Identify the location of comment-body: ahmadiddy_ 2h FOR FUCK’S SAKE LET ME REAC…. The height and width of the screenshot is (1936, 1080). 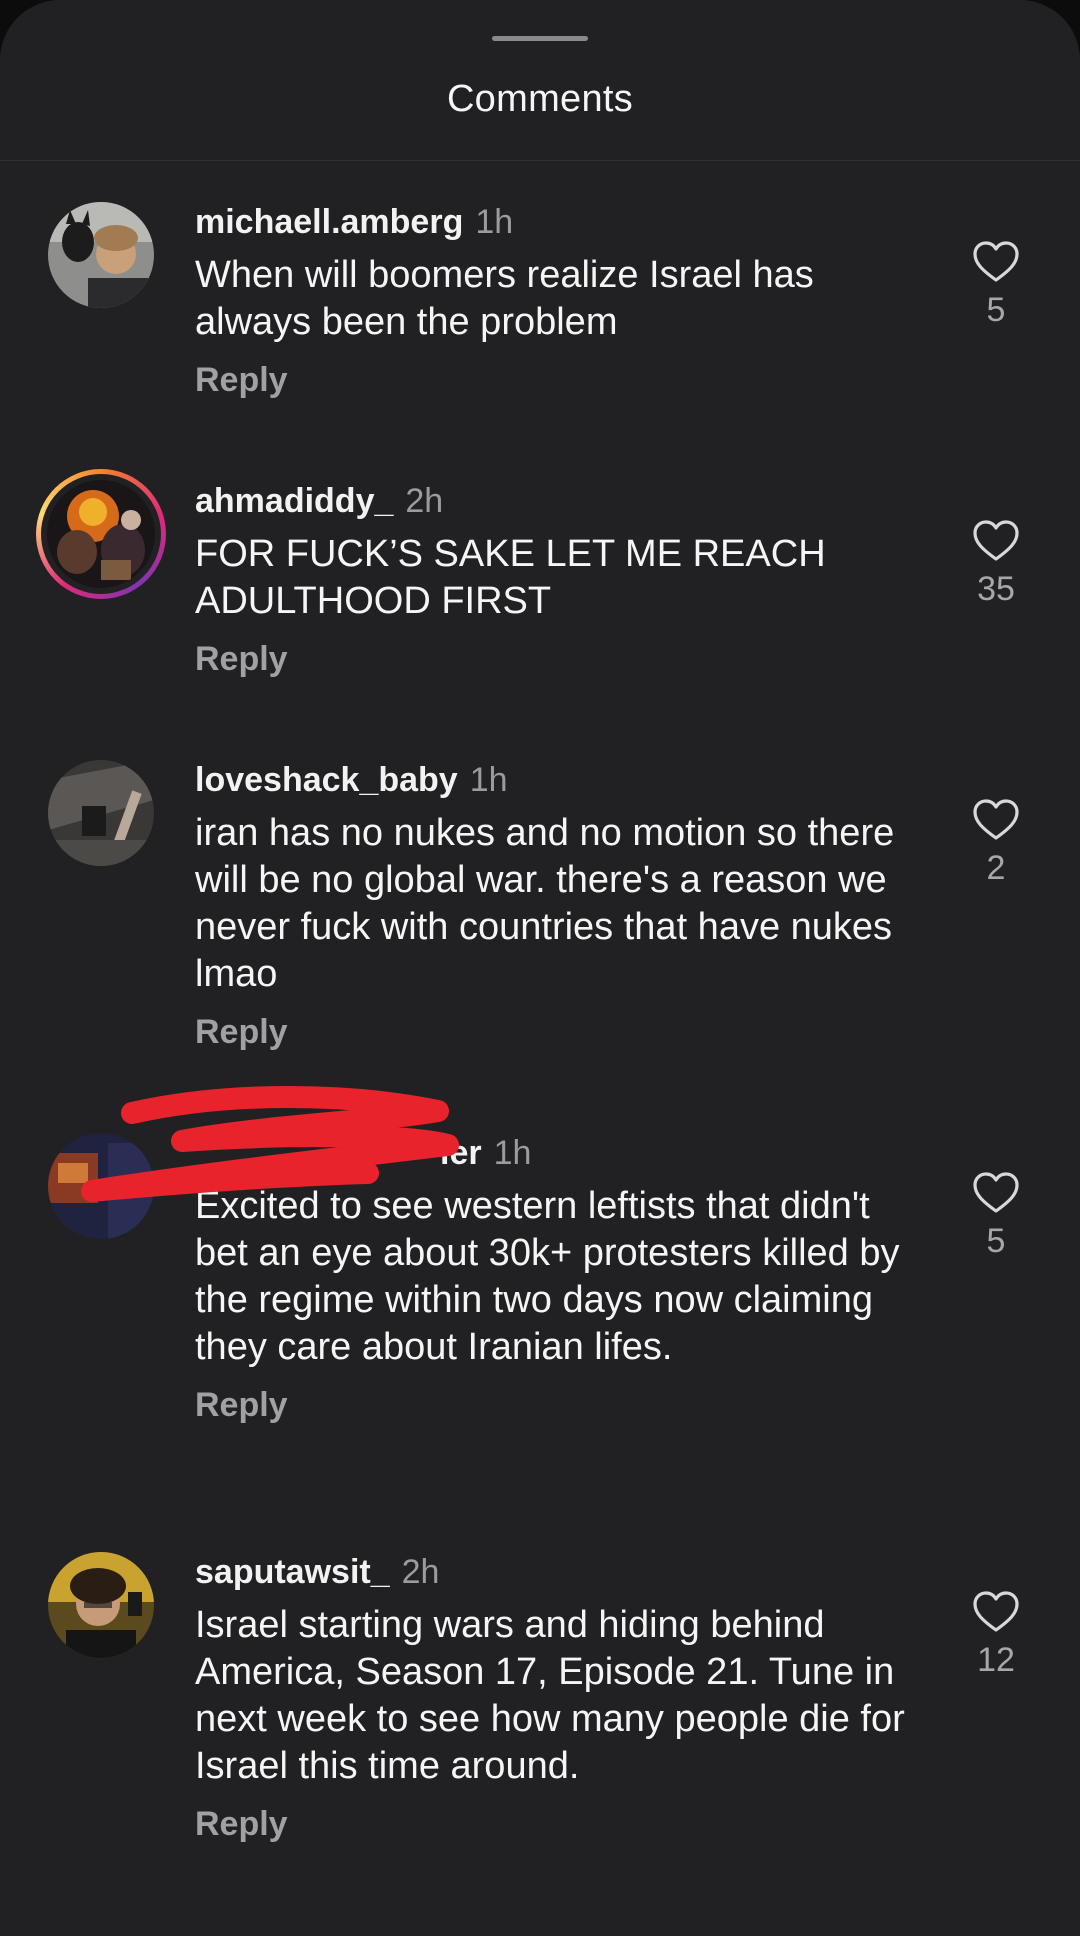
(555, 580).